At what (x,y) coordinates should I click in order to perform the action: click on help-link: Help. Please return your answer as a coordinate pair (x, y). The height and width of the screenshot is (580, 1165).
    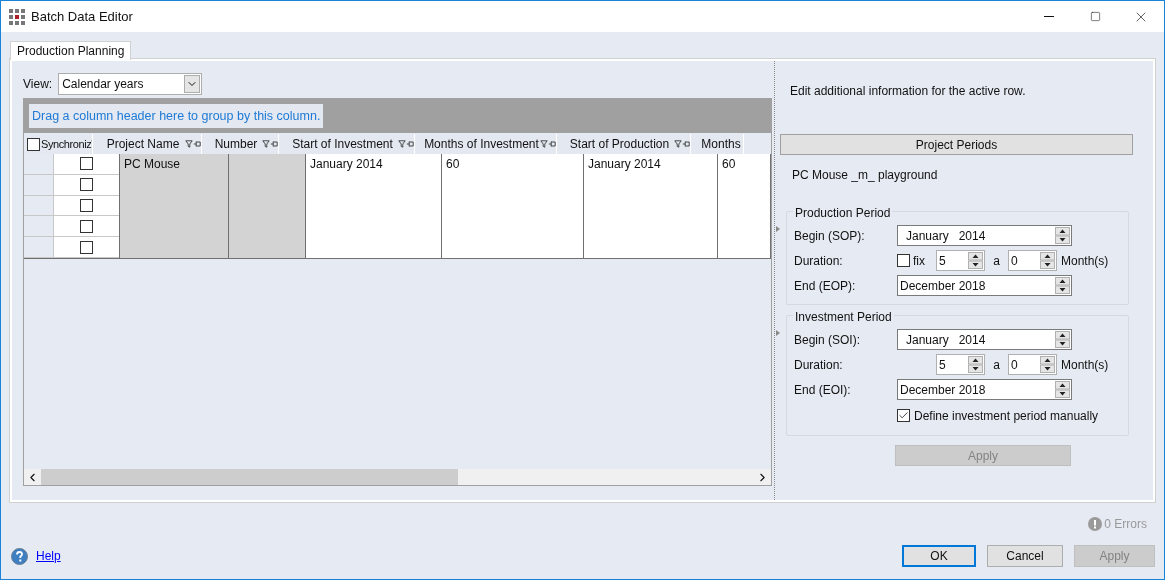
    Looking at the image, I should click on (48, 556).